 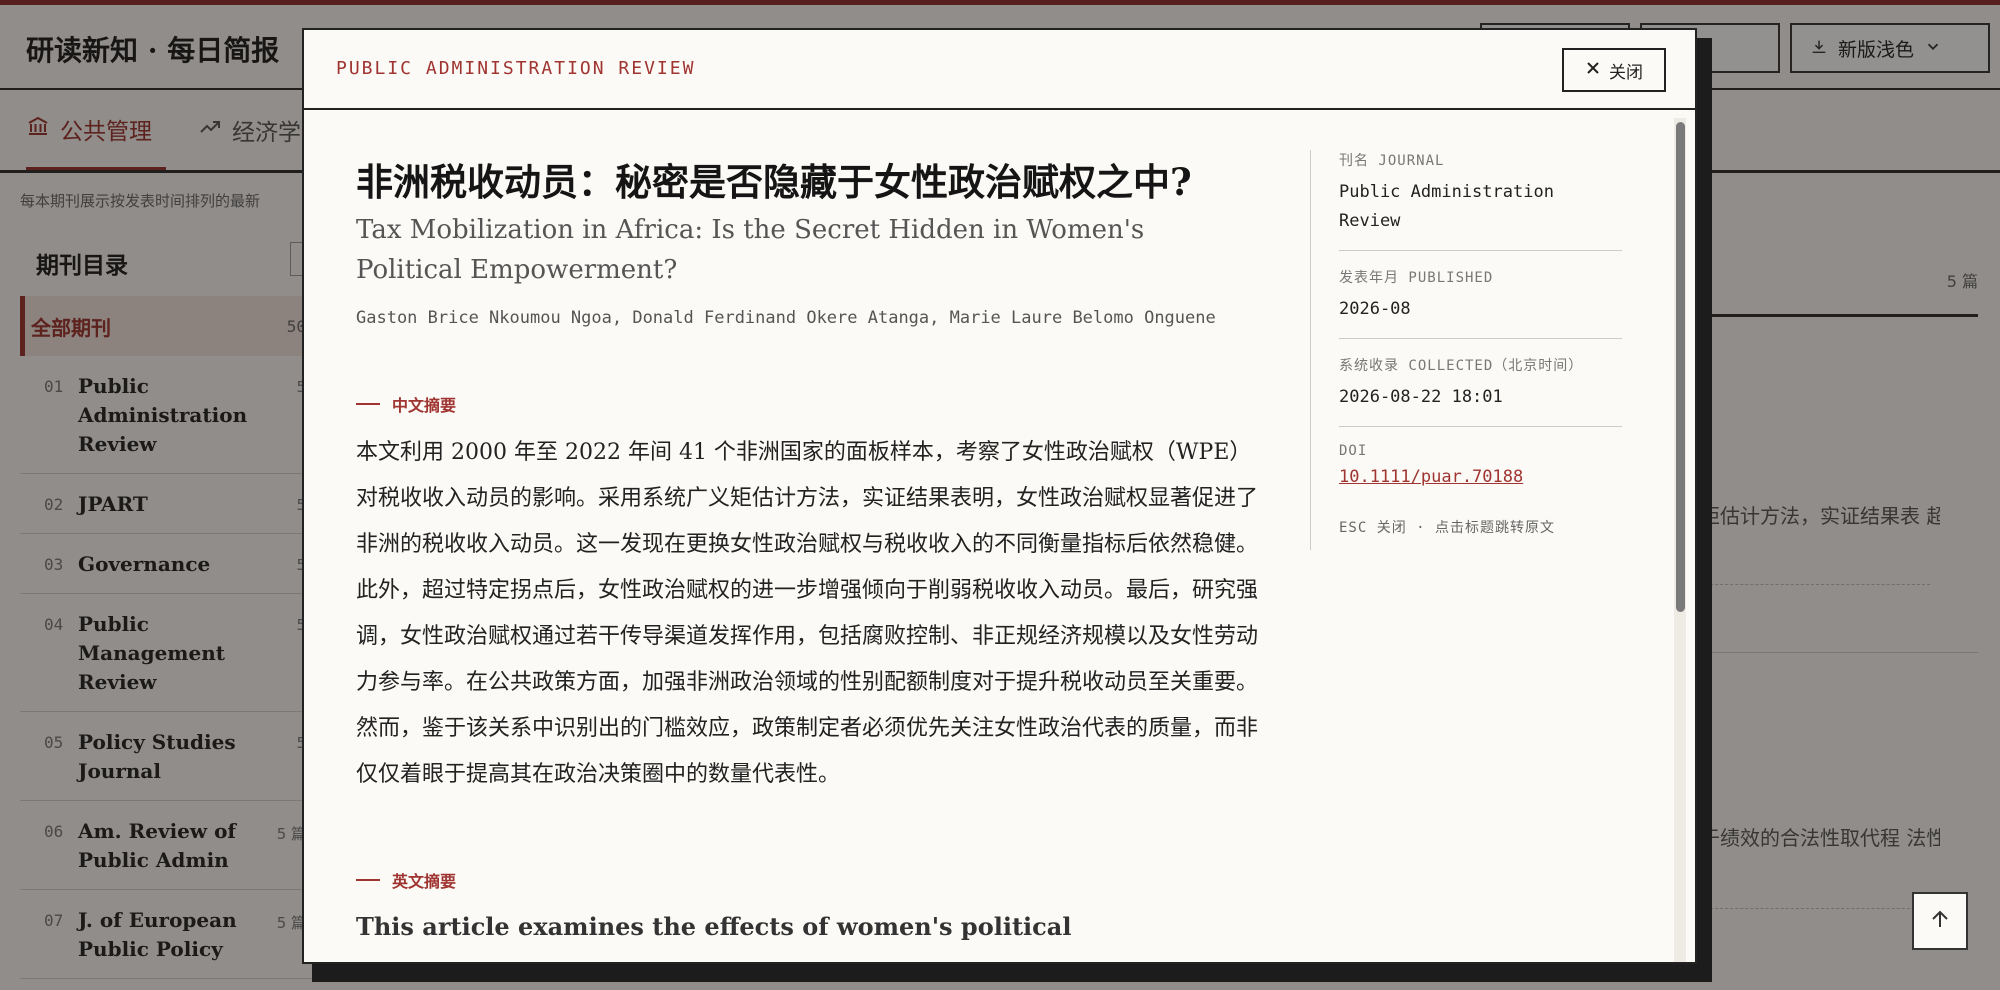 What do you see at coordinates (424, 405) in the screenshot?
I see `section-label-text: 中文摘要` at bounding box center [424, 405].